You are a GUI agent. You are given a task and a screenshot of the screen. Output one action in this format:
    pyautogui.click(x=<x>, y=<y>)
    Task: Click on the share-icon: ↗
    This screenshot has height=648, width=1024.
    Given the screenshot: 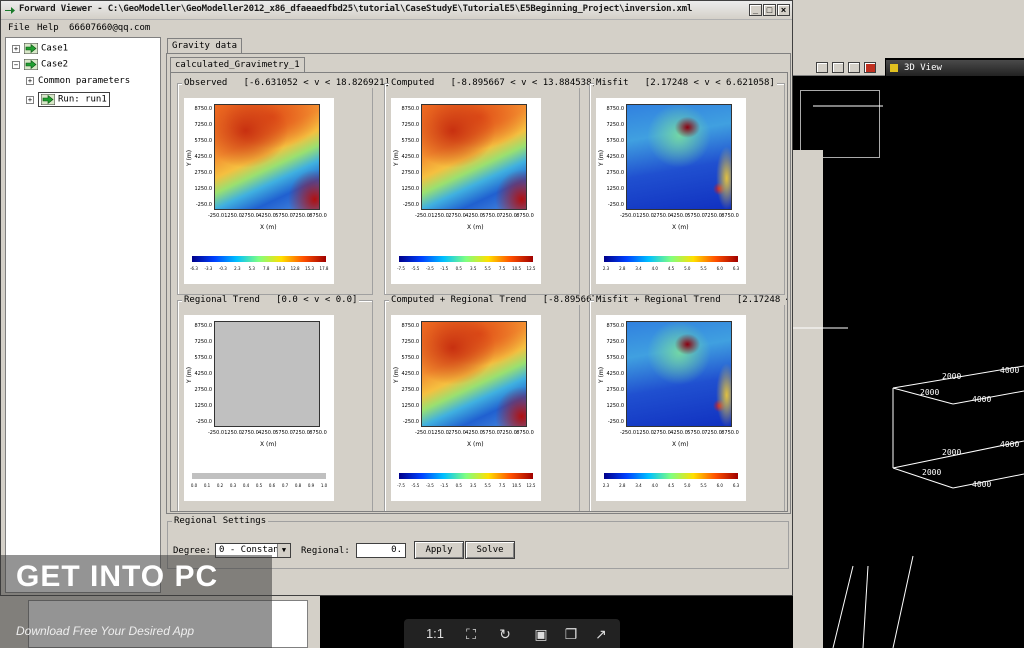 What is the action you would take?
    pyautogui.click(x=601, y=634)
    